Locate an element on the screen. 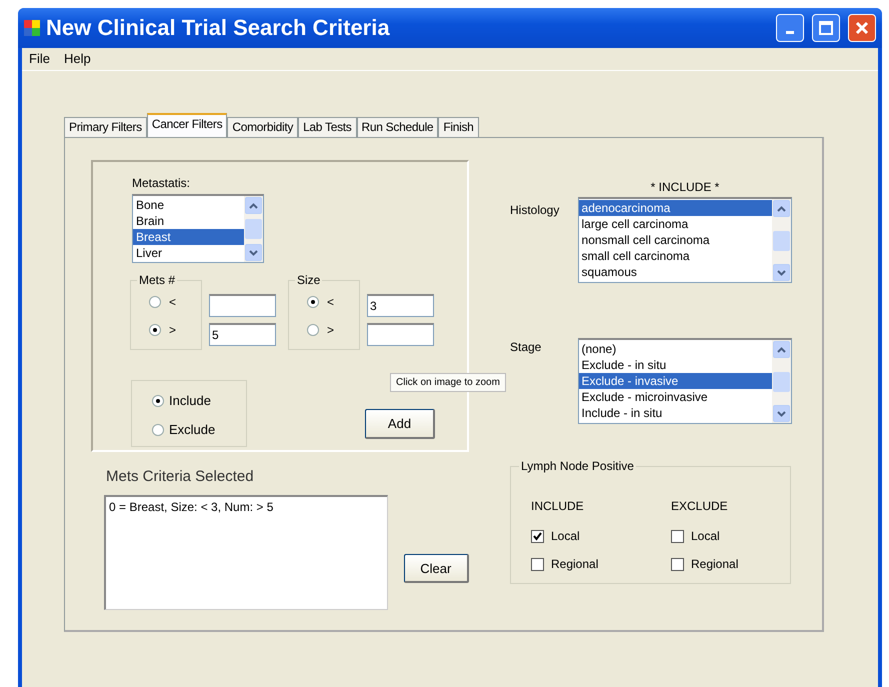 This screenshot has width=889, height=687. list-box: adenocarcinoma large cell carcinoma nonsmall cell carcinoma small cell carcinoma squamous is located at coordinates (685, 240).